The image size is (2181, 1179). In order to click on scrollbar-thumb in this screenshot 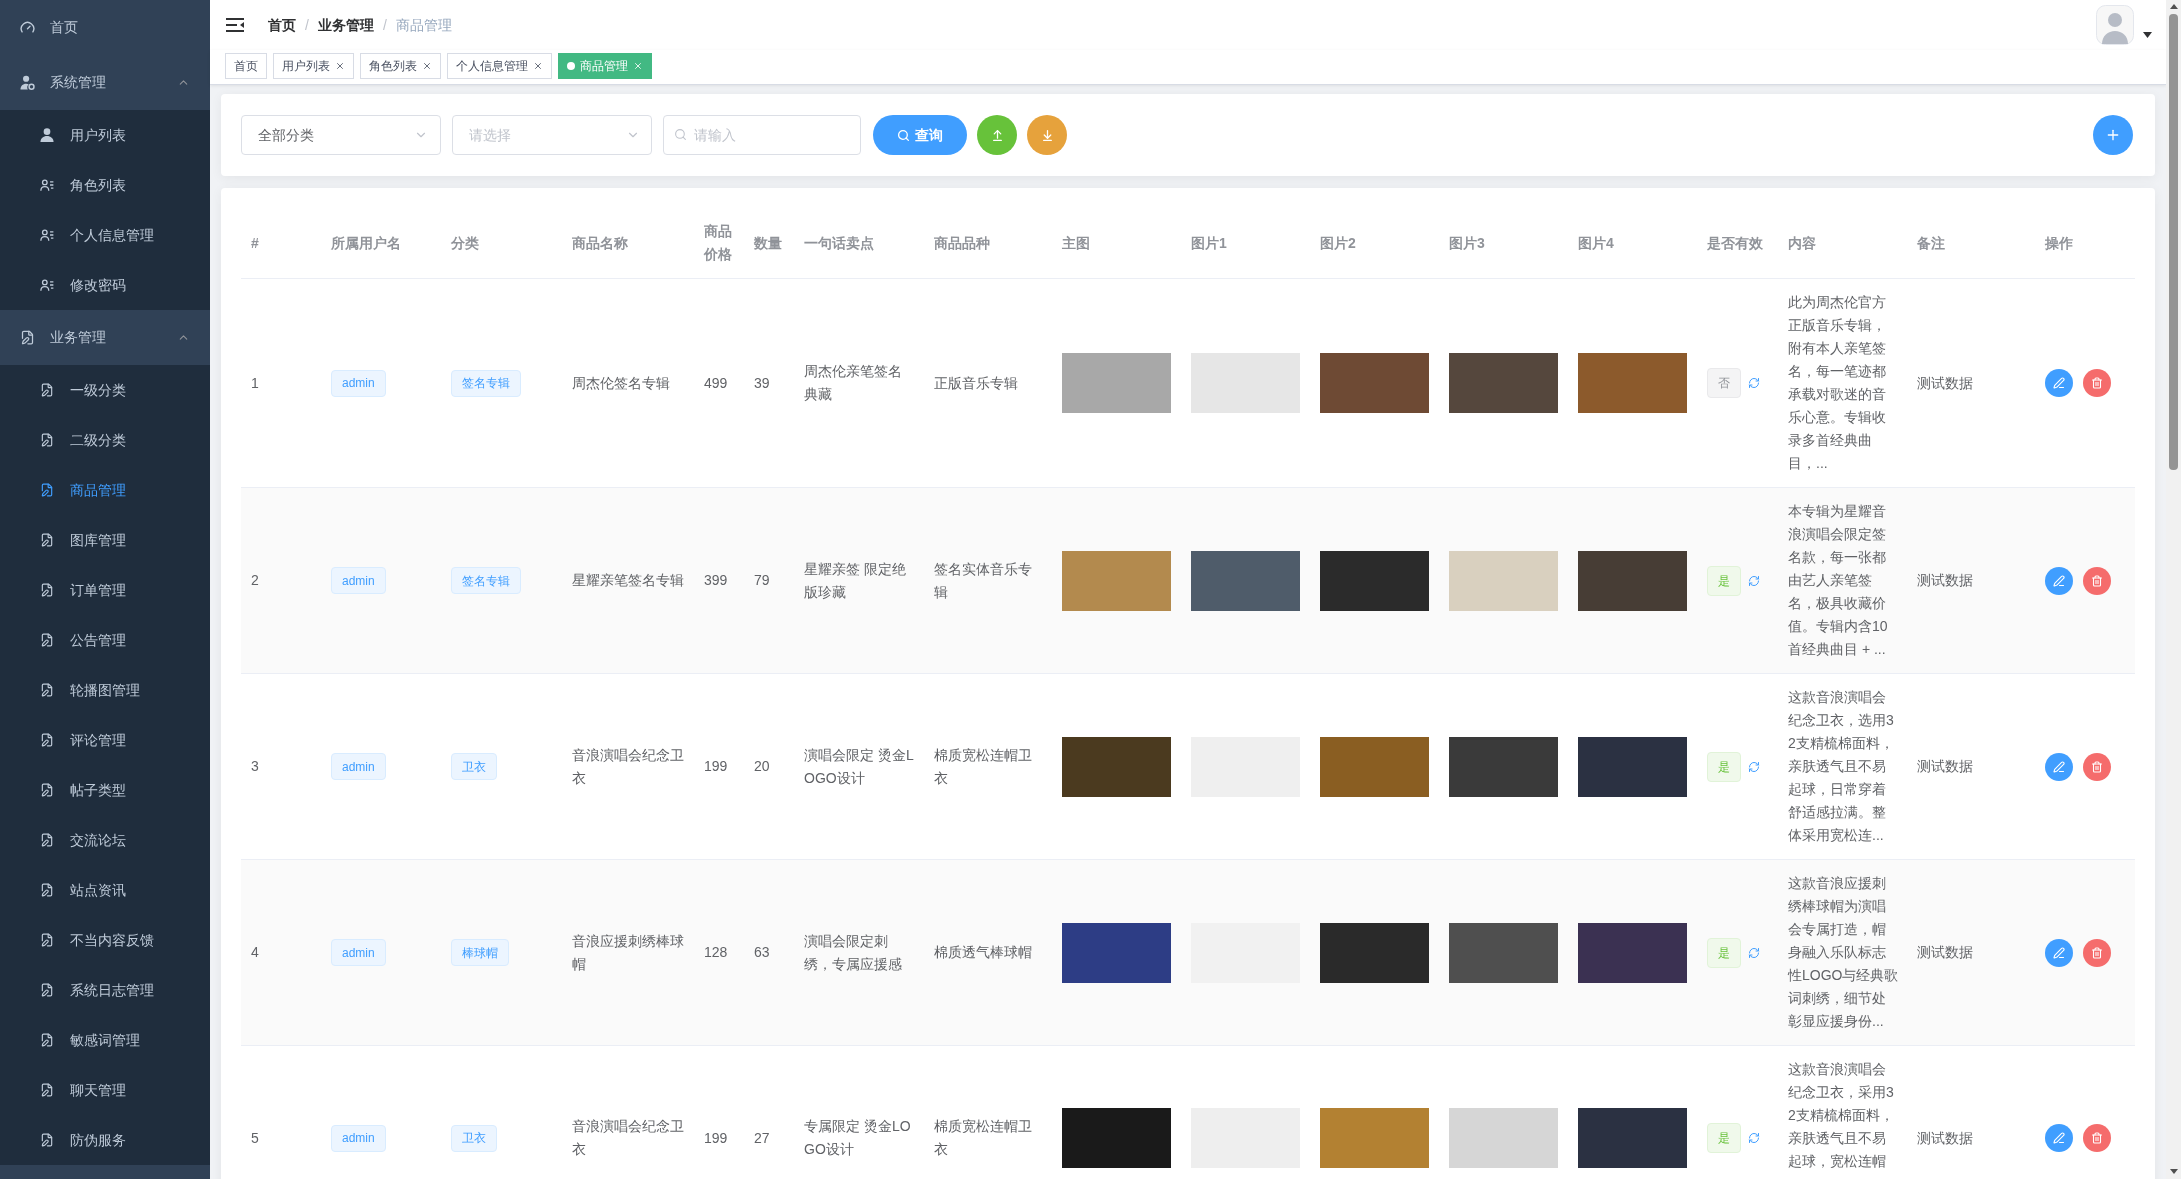, I will do `click(2173, 242)`.